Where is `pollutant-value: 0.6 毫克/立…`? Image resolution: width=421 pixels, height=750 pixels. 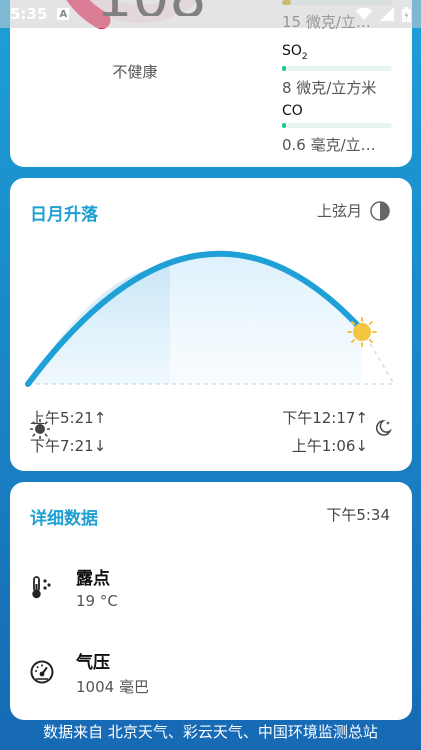
pollutant-value: 0.6 毫克/立… is located at coordinates (329, 145).